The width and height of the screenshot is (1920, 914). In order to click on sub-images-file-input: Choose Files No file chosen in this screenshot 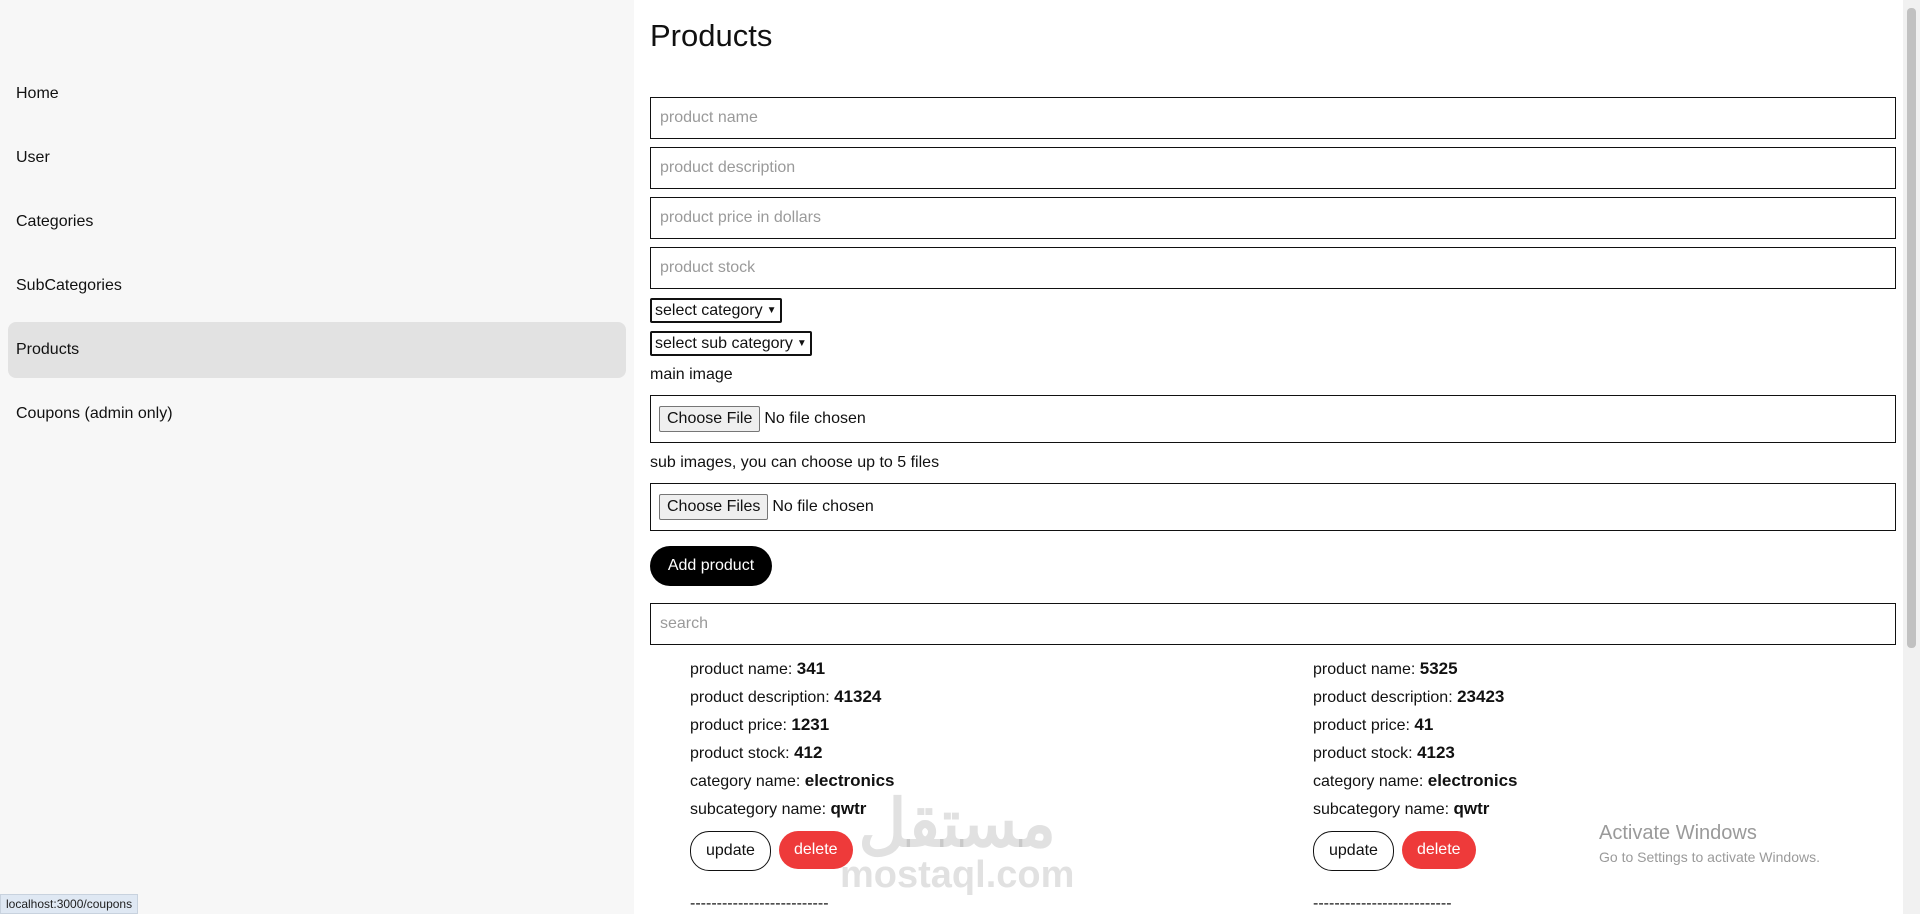, I will do `click(1273, 507)`.